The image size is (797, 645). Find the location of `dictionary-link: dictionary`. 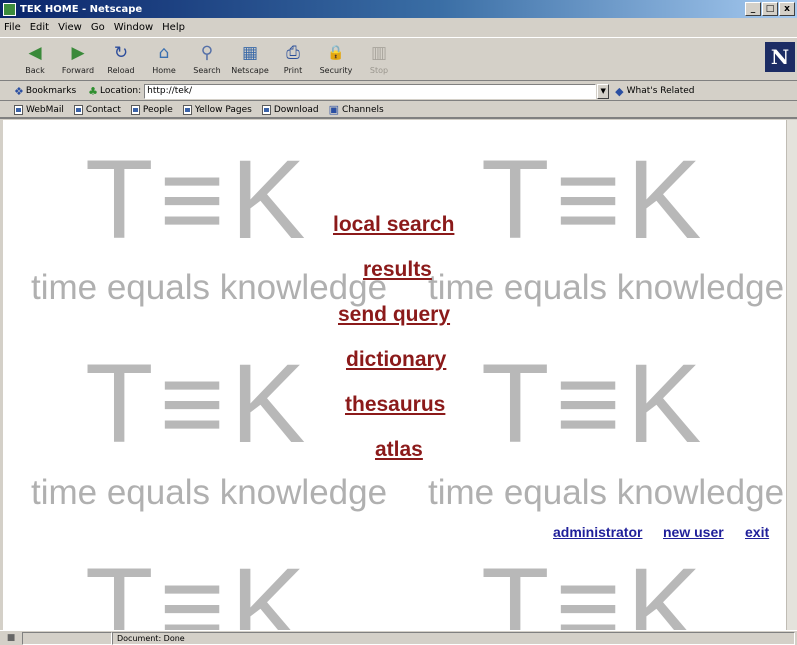

dictionary-link: dictionary is located at coordinates (396, 360).